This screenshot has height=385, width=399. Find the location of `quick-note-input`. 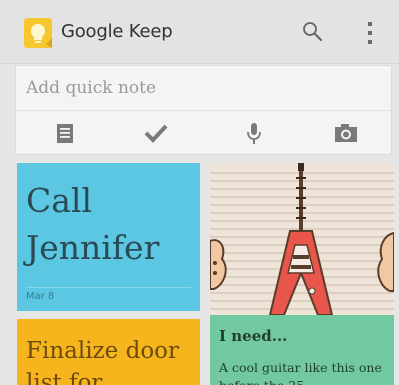

quick-note-input is located at coordinates (203, 88).